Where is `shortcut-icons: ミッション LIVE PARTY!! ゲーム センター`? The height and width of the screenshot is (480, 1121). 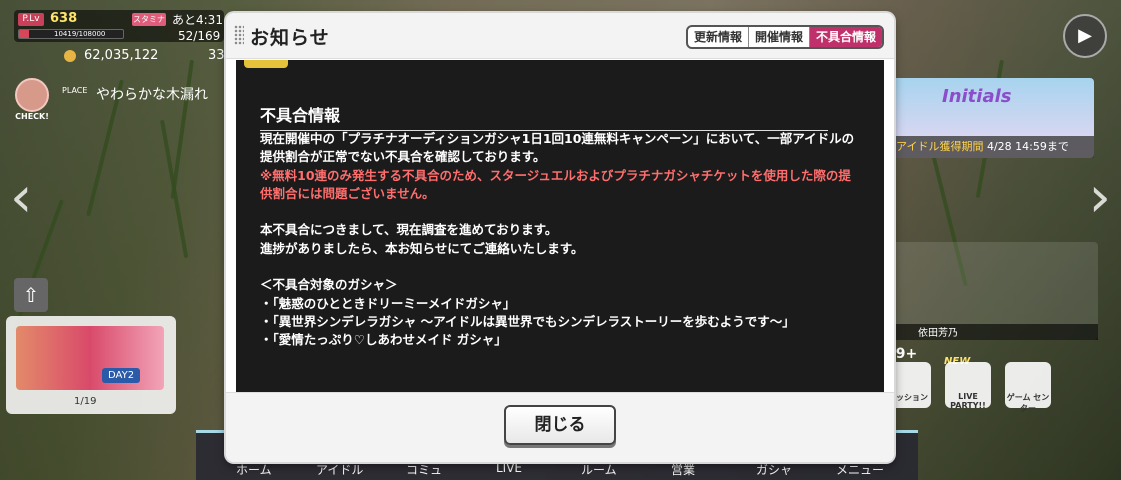 shortcut-icons: ミッション LIVE PARTY!! ゲーム センター is located at coordinates (1000, 387).